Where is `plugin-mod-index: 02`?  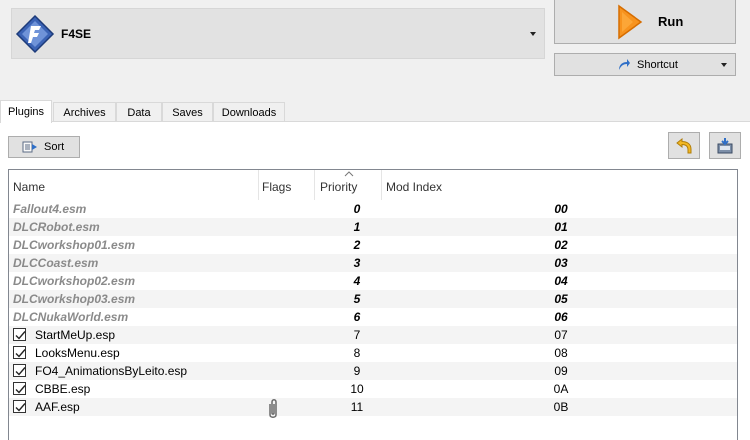
plugin-mod-index: 02 is located at coordinates (561, 245).